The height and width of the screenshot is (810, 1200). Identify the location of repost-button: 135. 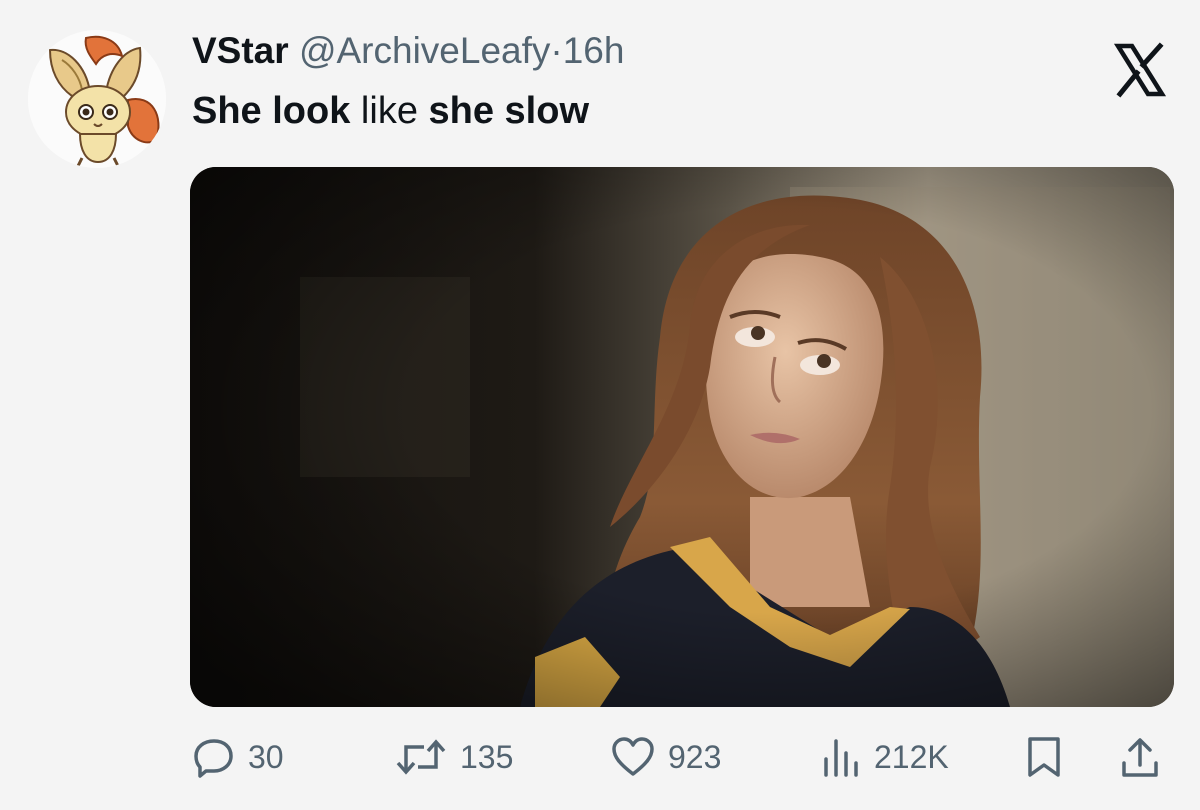
(453, 757).